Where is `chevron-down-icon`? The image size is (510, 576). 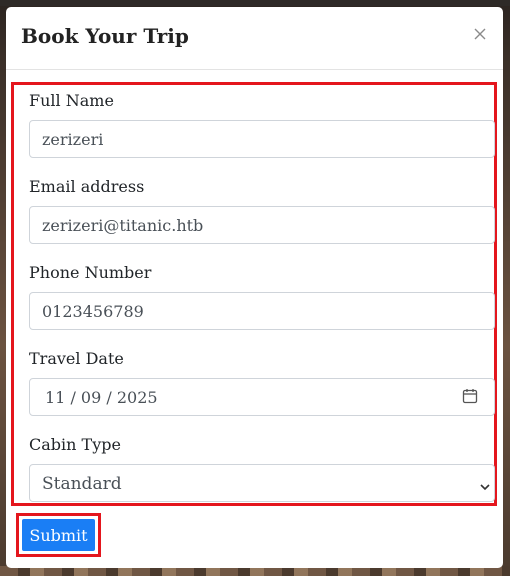
chevron-down-icon is located at coordinates (485, 487).